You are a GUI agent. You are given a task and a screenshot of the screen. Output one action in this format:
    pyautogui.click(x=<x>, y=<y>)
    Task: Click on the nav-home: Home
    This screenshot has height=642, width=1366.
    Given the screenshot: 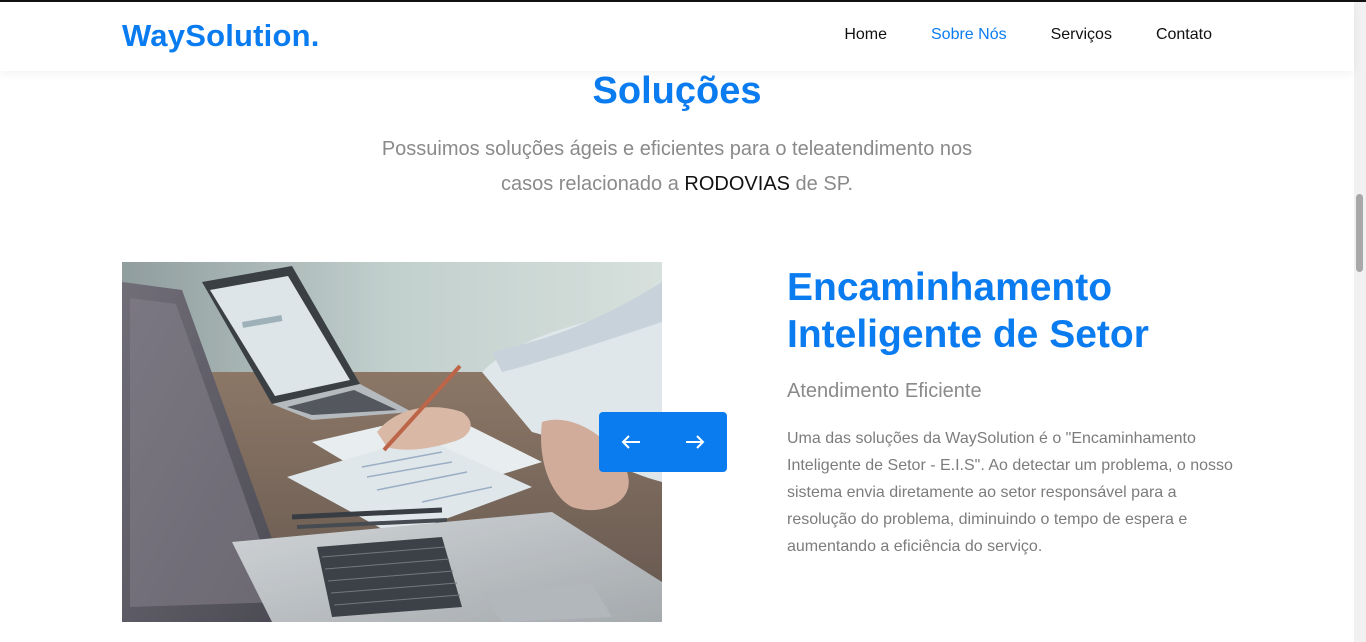 What is the action you would take?
    pyautogui.click(x=865, y=35)
    